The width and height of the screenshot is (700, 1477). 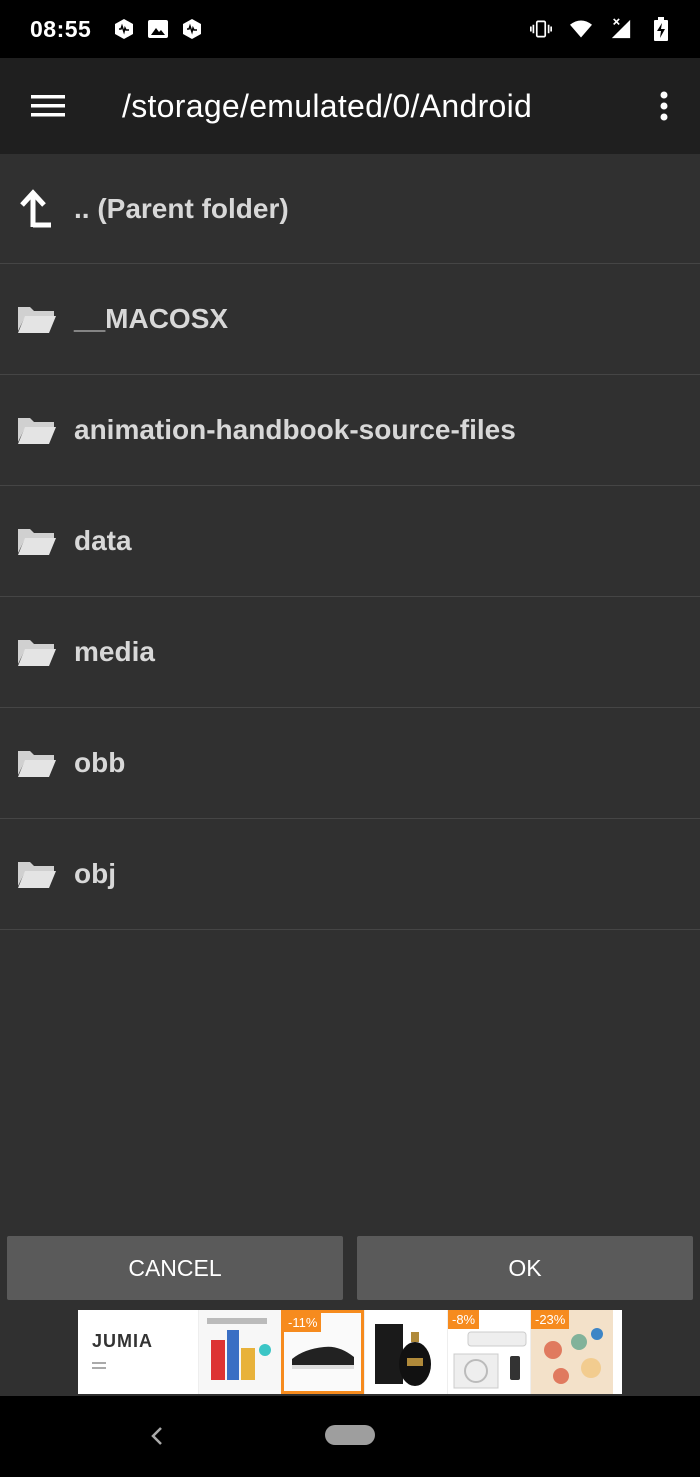 What do you see at coordinates (100, 762) in the screenshot?
I see `list-item-label: obb` at bounding box center [100, 762].